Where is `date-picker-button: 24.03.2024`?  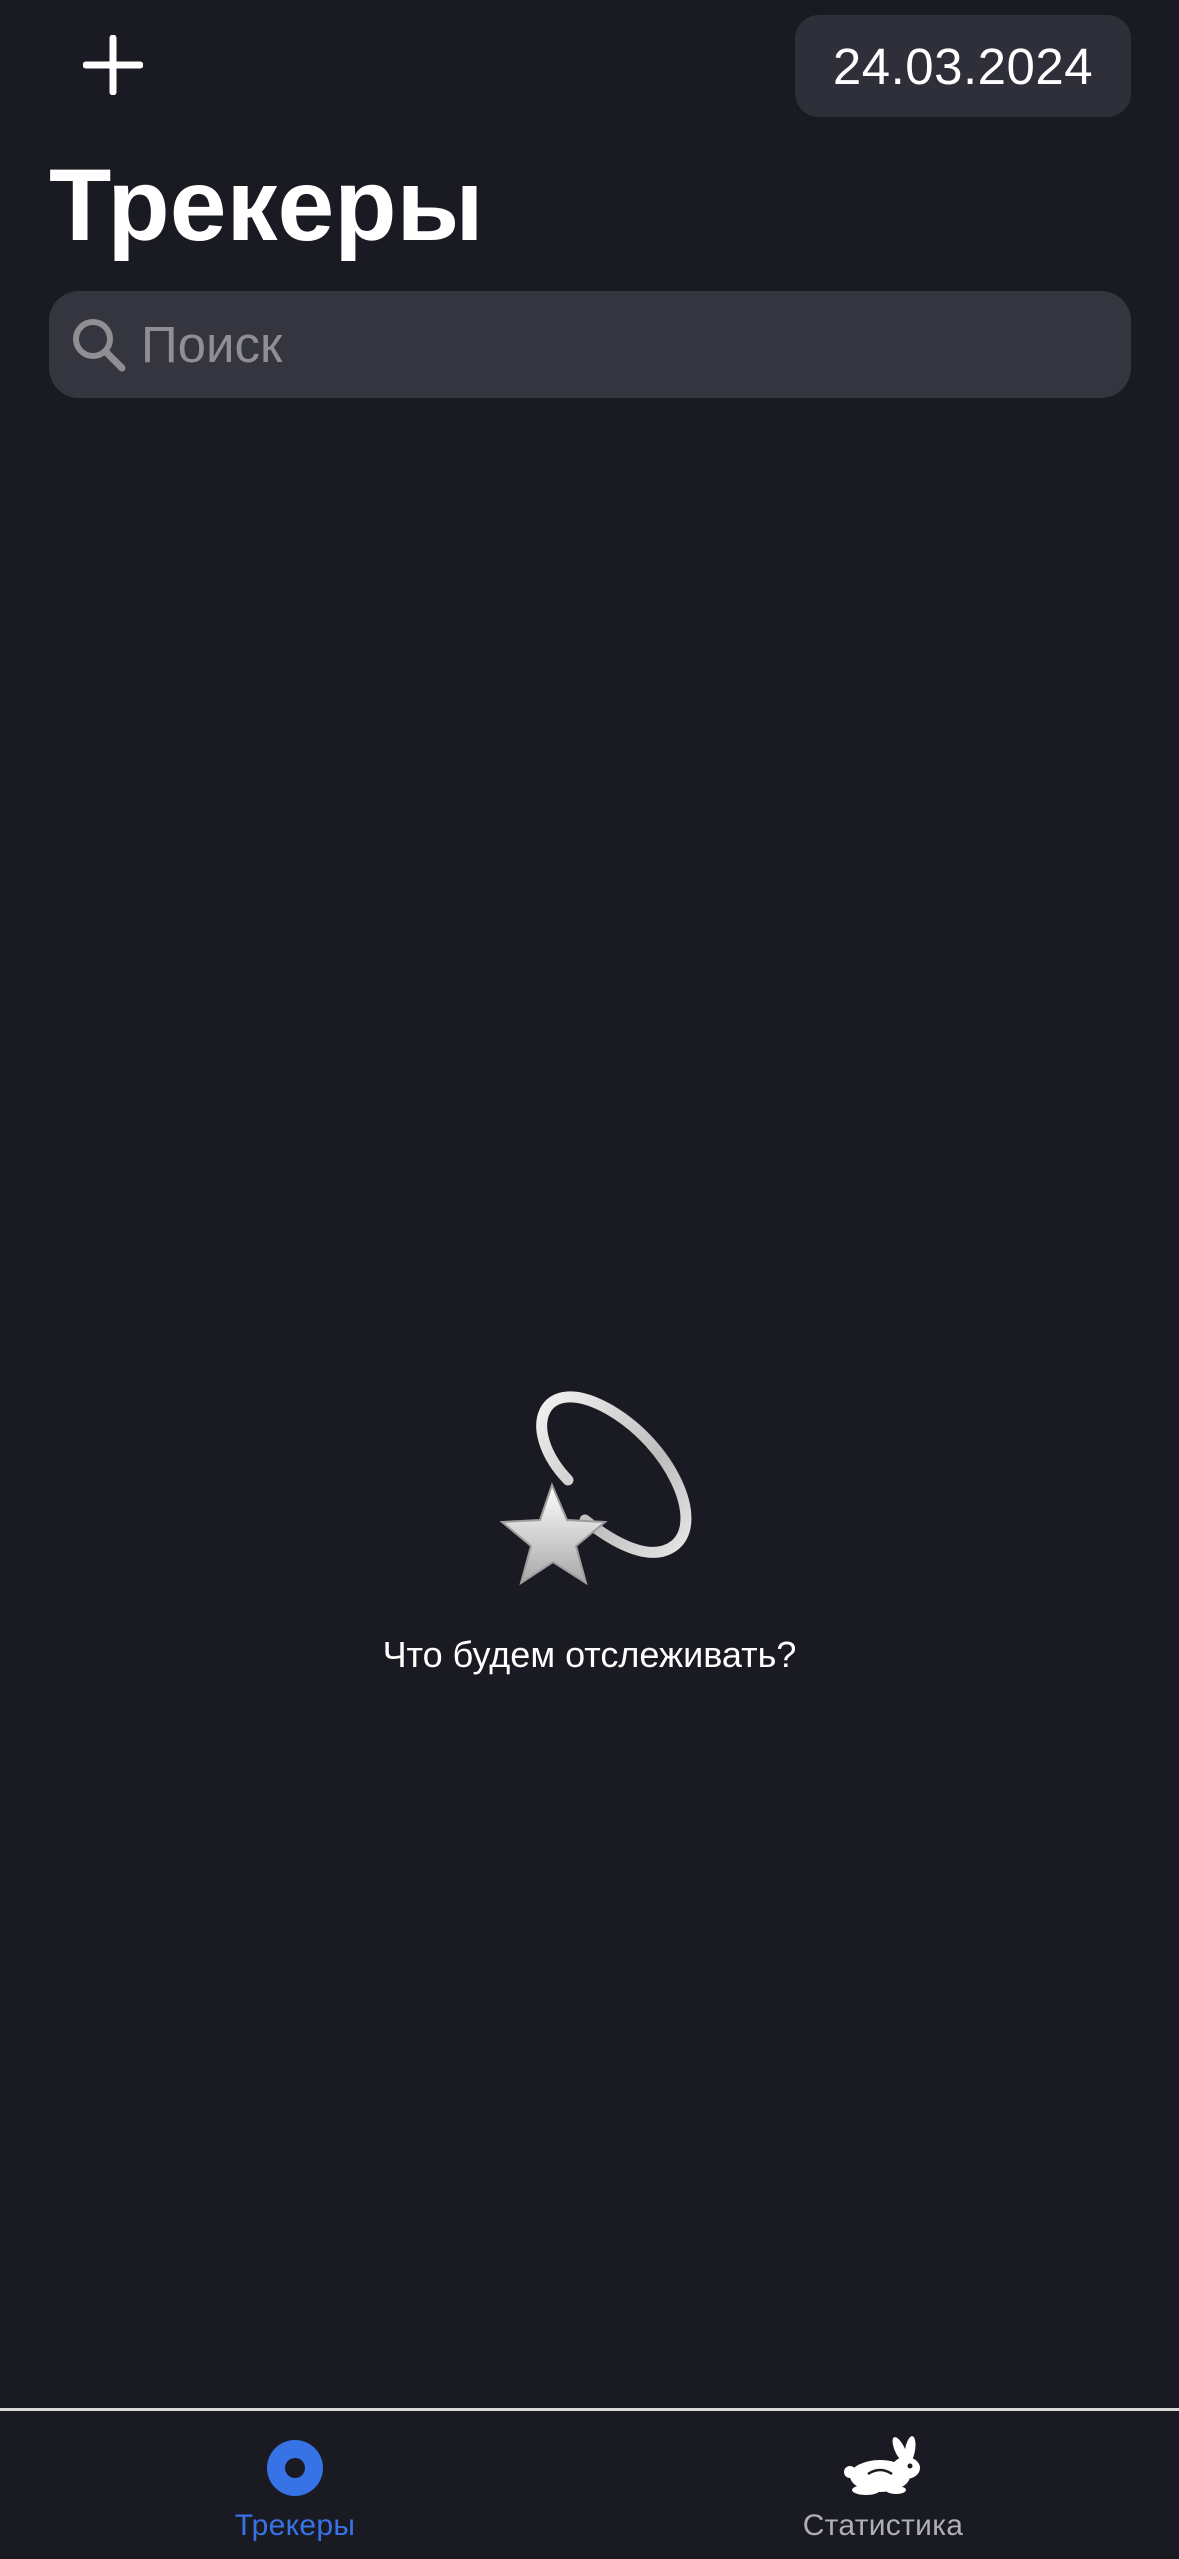 date-picker-button: 24.03.2024 is located at coordinates (963, 66).